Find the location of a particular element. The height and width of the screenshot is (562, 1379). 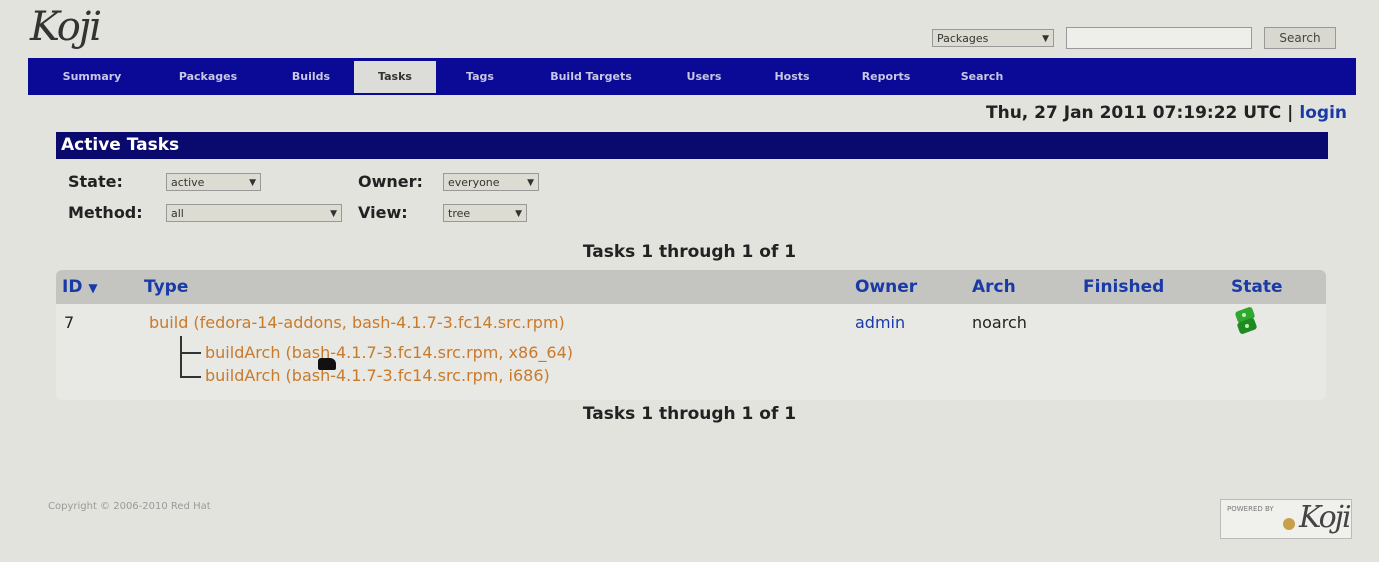

pager-bottom: Tasks 1 through 1 of 1 is located at coordinates (689, 414).